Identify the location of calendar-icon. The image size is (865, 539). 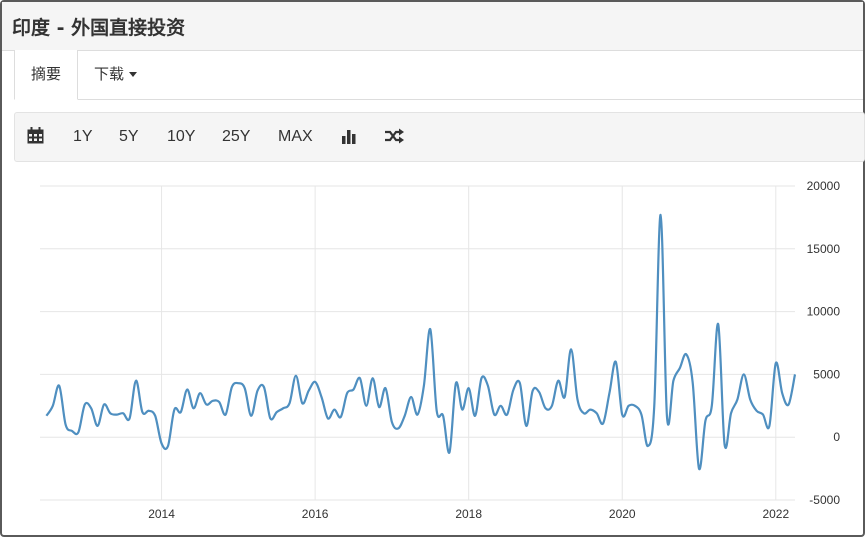
(35, 137).